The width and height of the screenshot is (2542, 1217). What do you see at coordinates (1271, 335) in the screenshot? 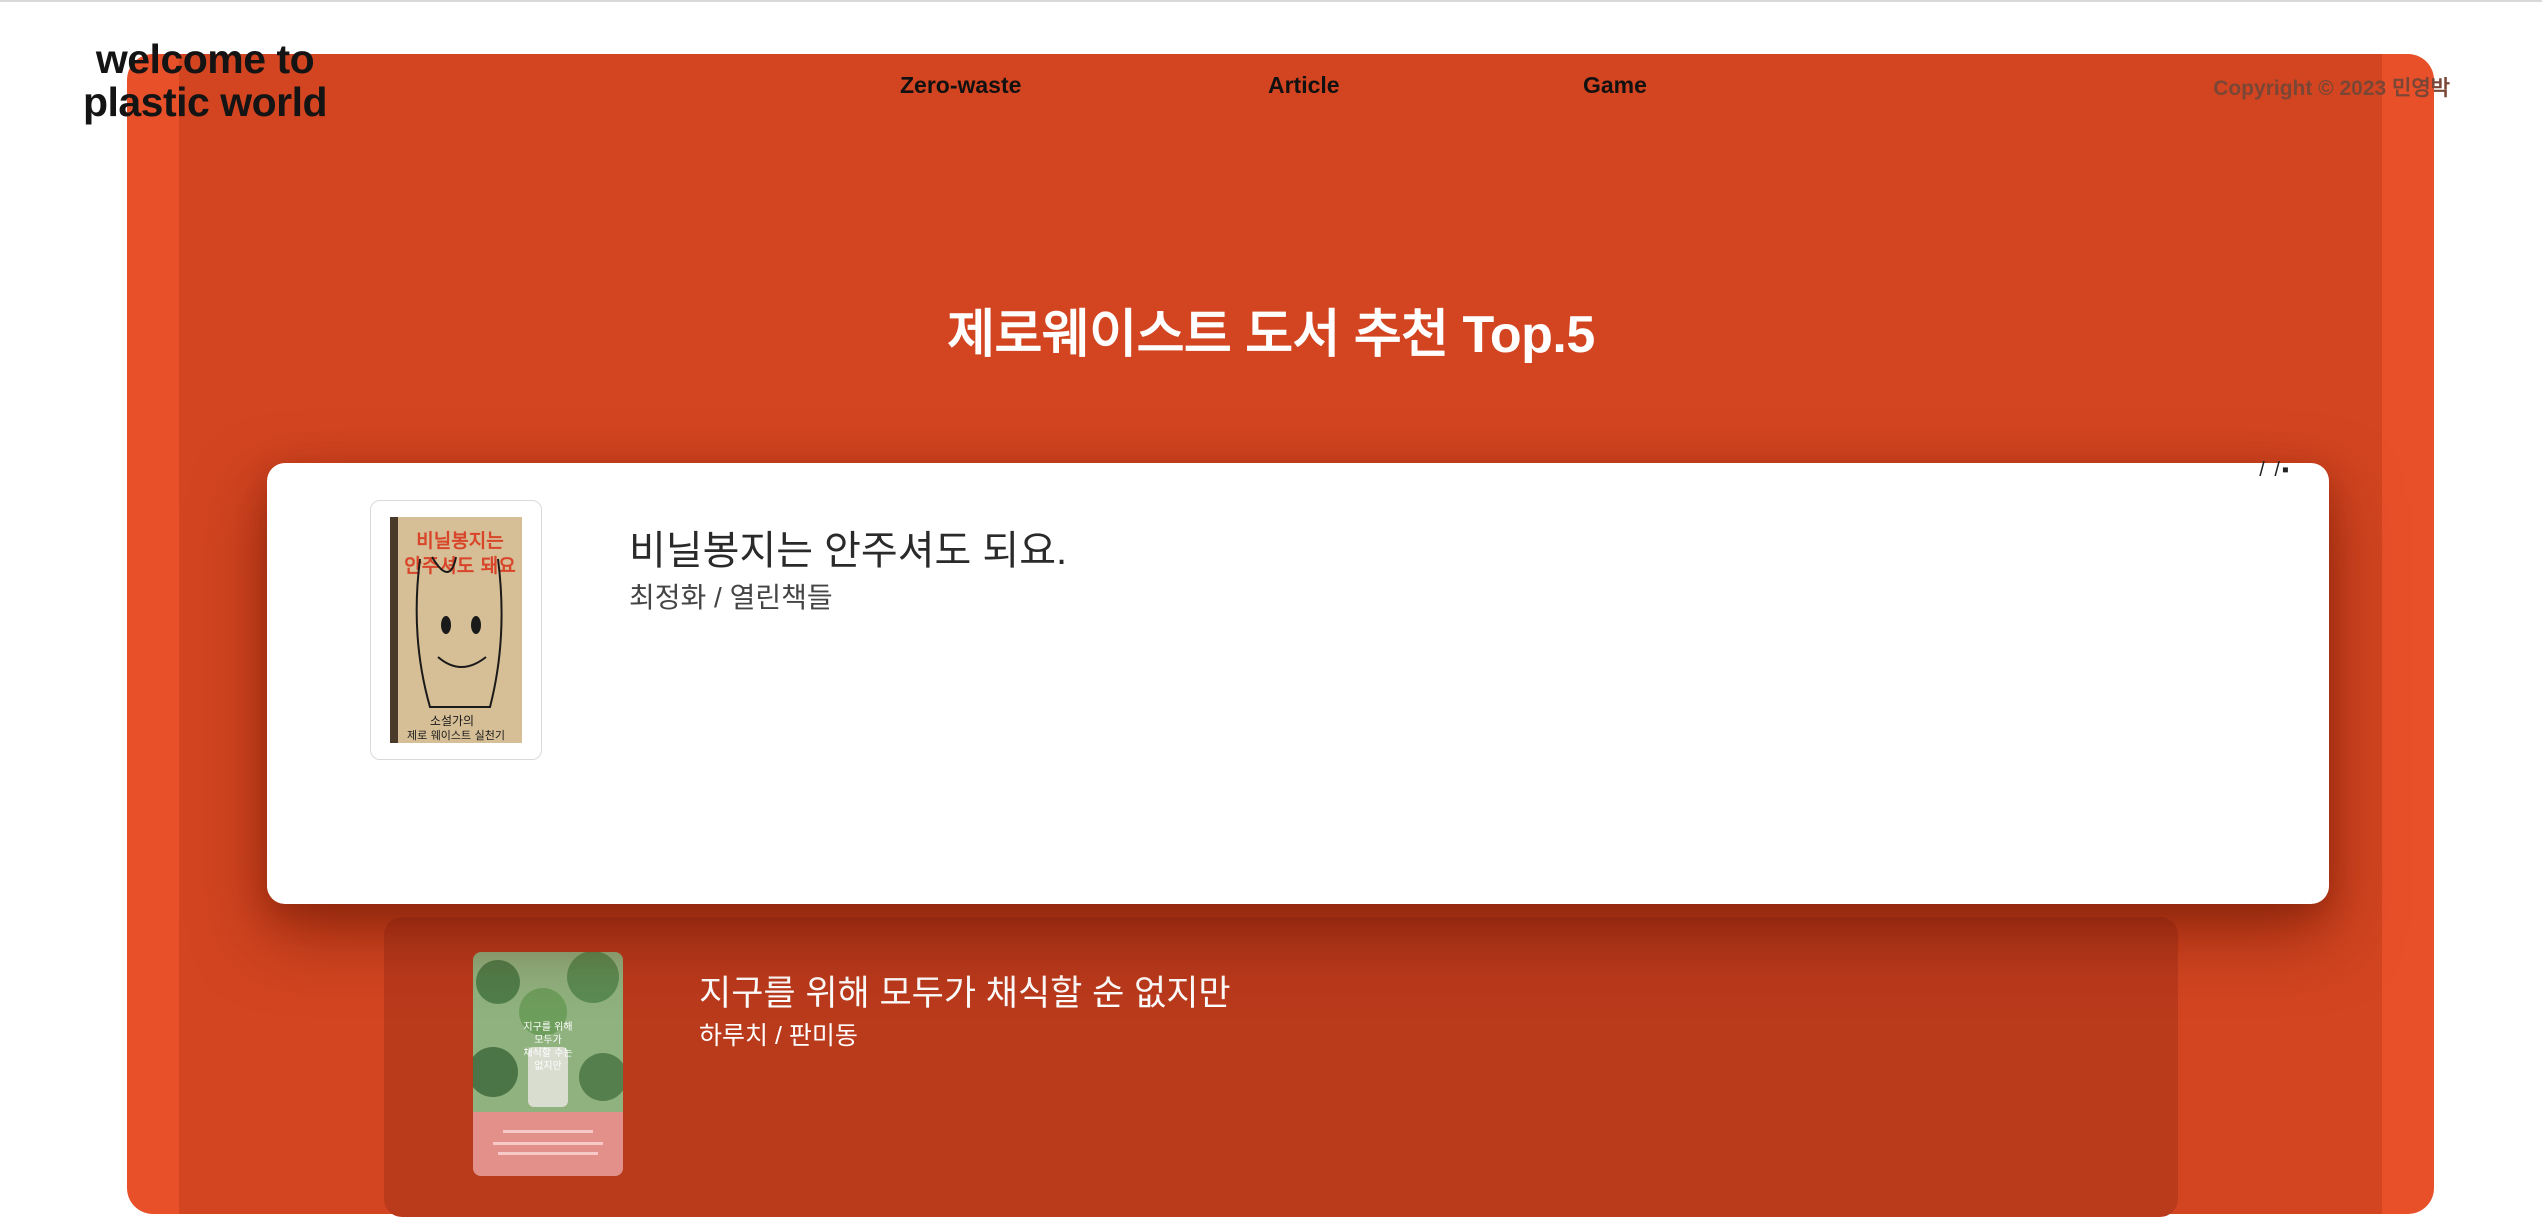
I see `section-title: 제로웨이스트 도서 추천 Top.5` at bounding box center [1271, 335].